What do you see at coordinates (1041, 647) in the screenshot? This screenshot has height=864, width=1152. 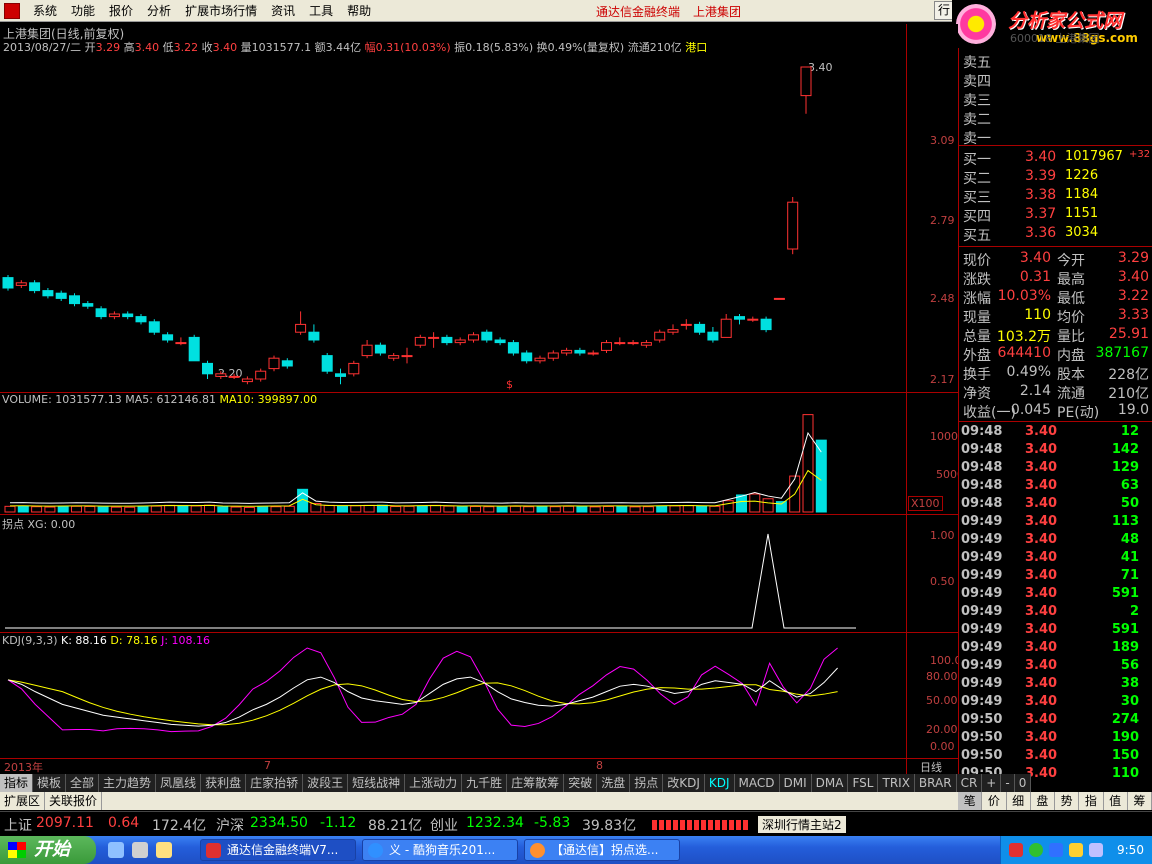 I see `tick-price: 3.40` at bounding box center [1041, 647].